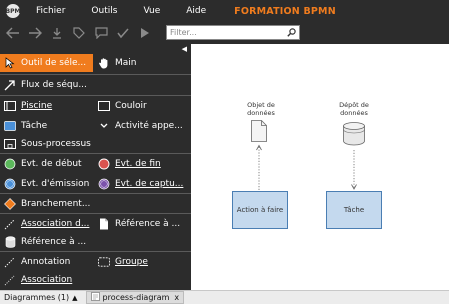 This screenshot has height=304, width=449. What do you see at coordinates (151, 11) in the screenshot?
I see `menu-vue: Vue` at bounding box center [151, 11].